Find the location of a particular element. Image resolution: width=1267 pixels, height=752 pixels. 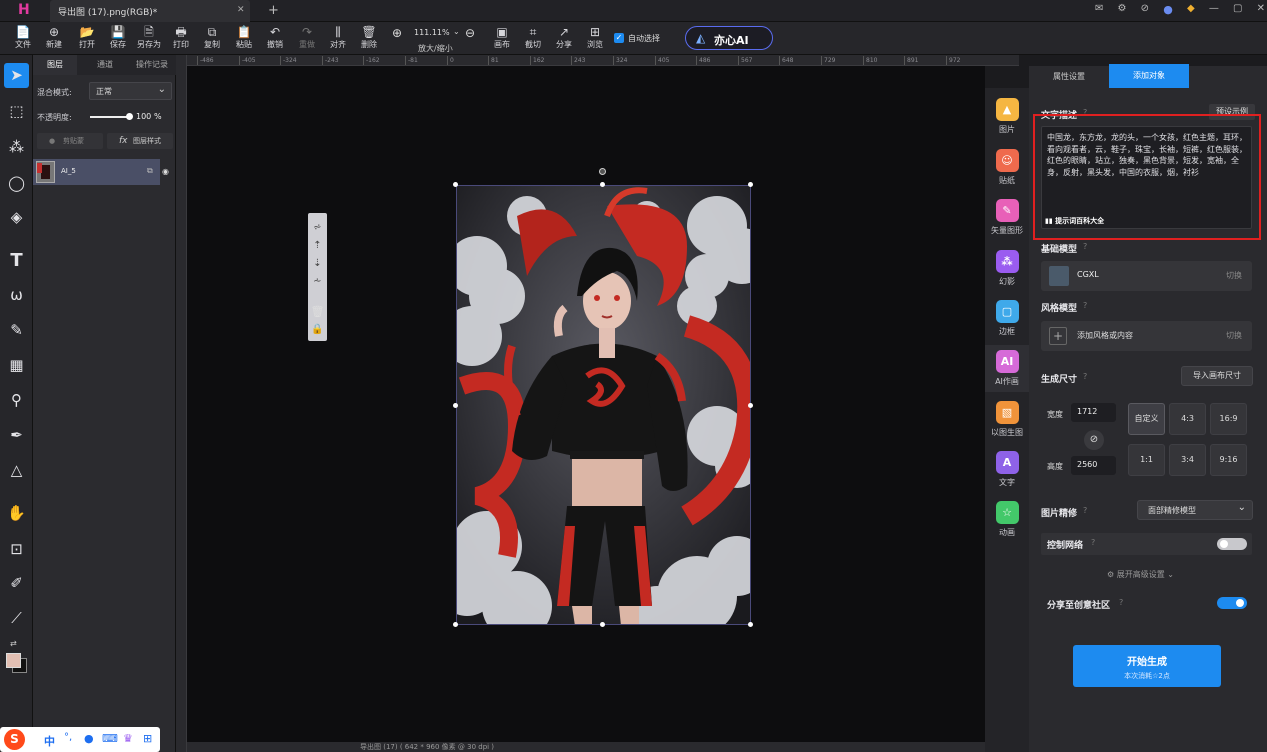

paste-button: 📋 粘贴 is located at coordinates (244, 39).